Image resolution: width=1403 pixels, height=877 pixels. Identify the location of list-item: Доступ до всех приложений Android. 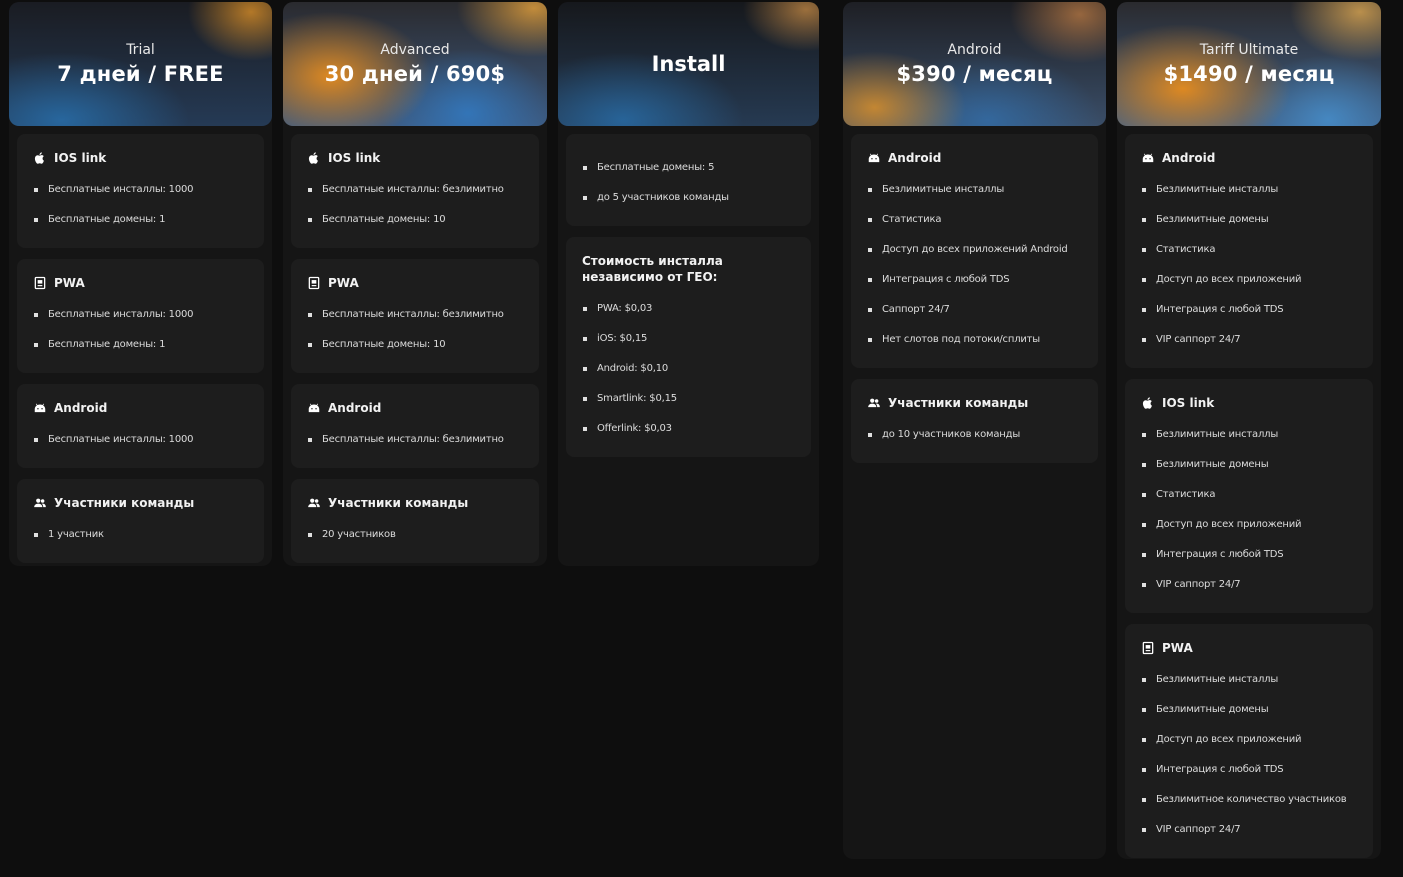
(974, 255).